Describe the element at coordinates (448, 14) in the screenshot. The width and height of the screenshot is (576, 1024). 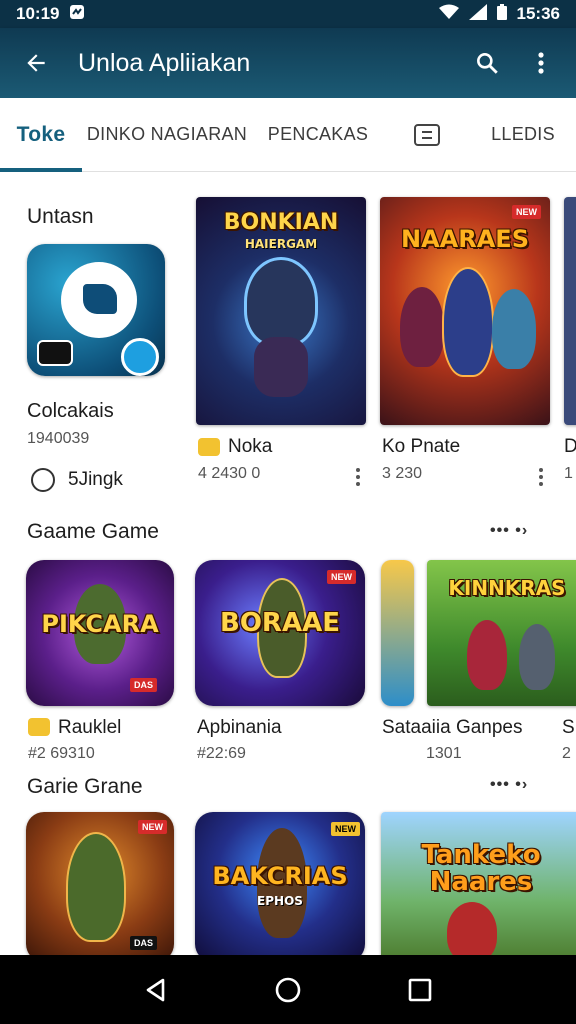
I see `wifi-icon` at that location.